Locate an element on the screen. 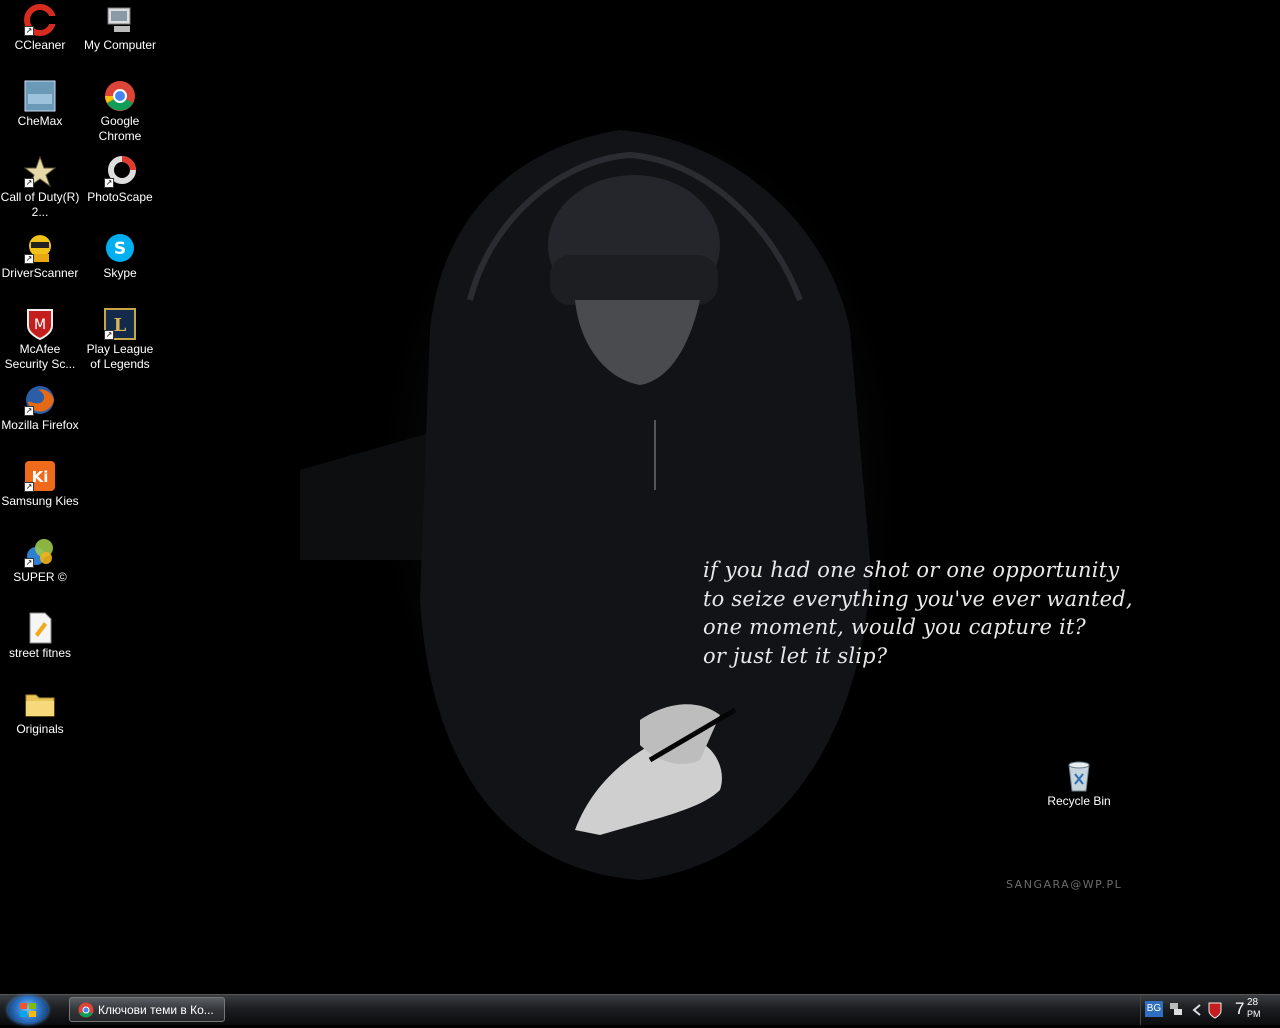  desktop-icon-my-computer: My Computer is located at coordinates (120, 28).